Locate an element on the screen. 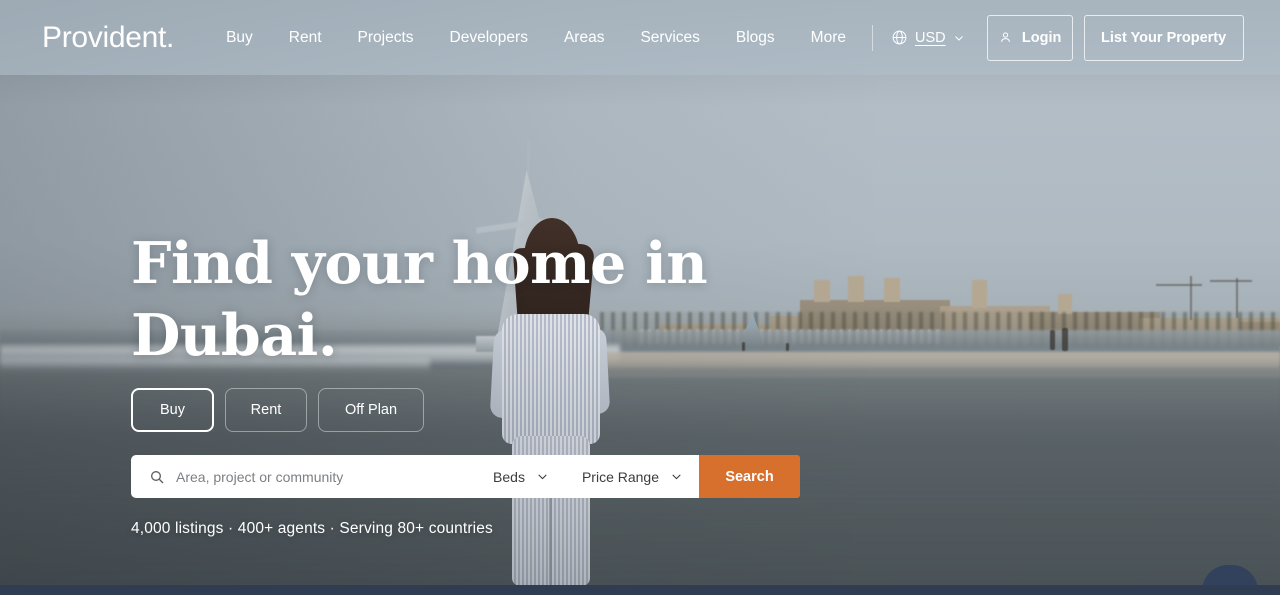  user-icon is located at coordinates (1005, 37).